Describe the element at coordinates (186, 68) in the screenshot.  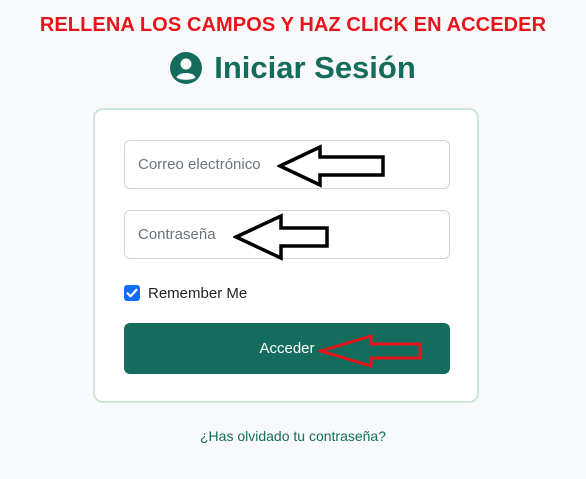
I see `user-circle-icon` at that location.